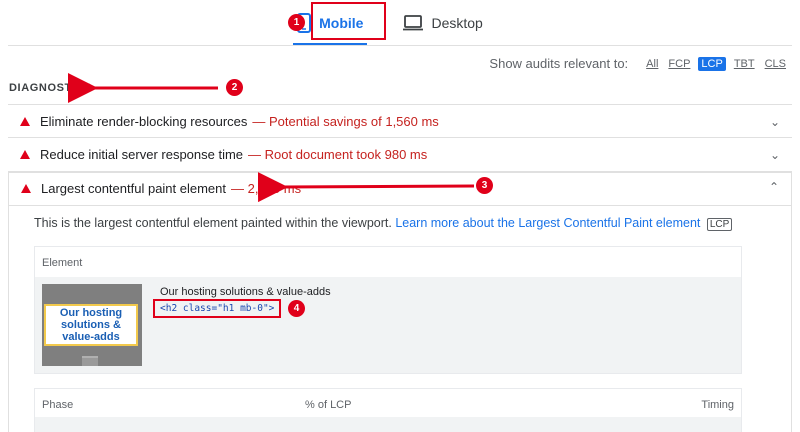 The width and height of the screenshot is (800, 432). Describe the element at coordinates (484, 185) in the screenshot. I see `annotation-badge-3: 3` at that location.